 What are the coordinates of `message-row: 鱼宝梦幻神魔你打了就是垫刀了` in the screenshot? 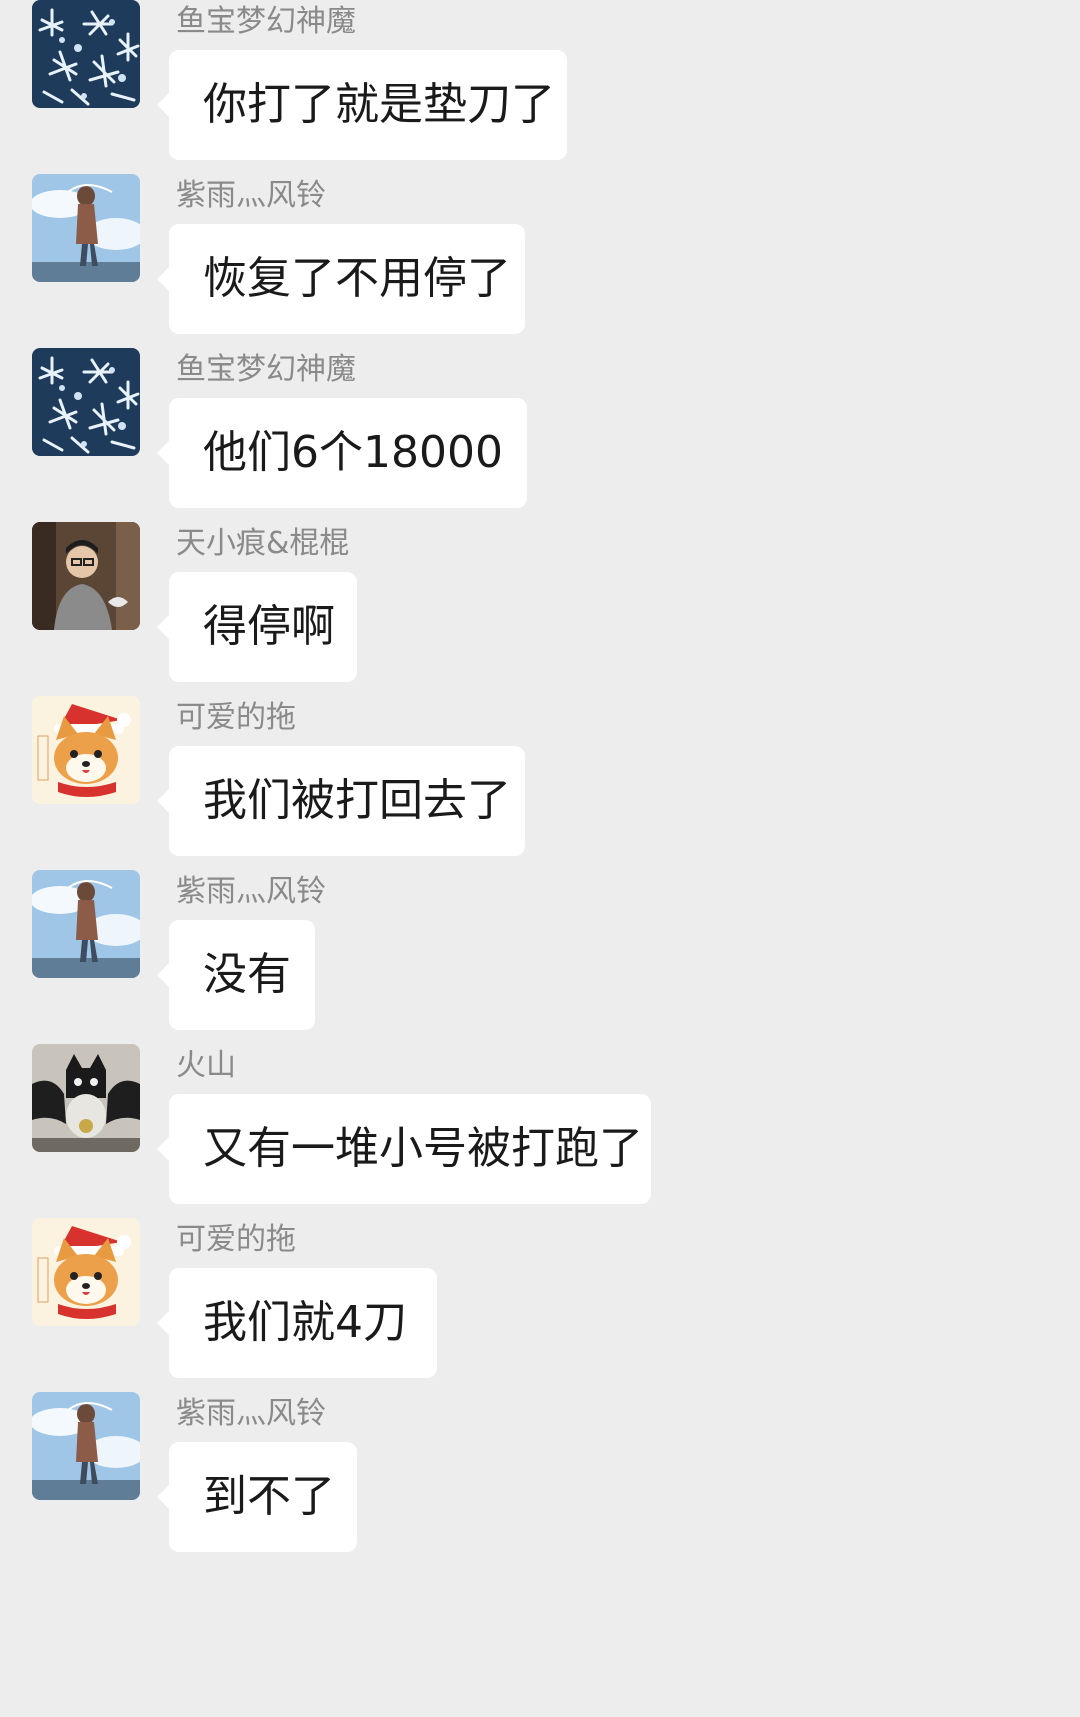 It's located at (540, 90).